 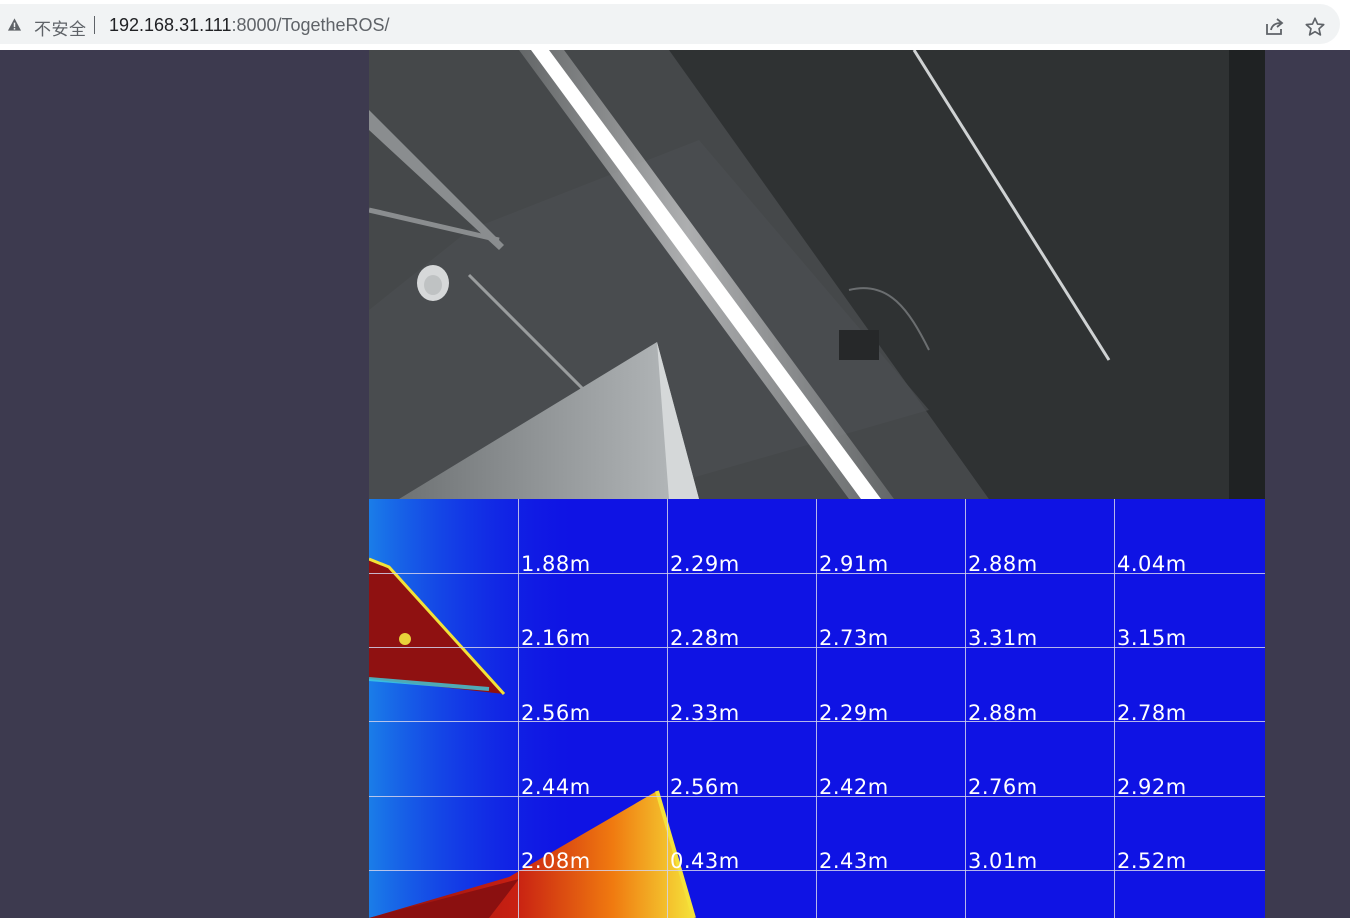 I want to click on url-path: :8000/TogetheROS/, so click(x=310, y=25).